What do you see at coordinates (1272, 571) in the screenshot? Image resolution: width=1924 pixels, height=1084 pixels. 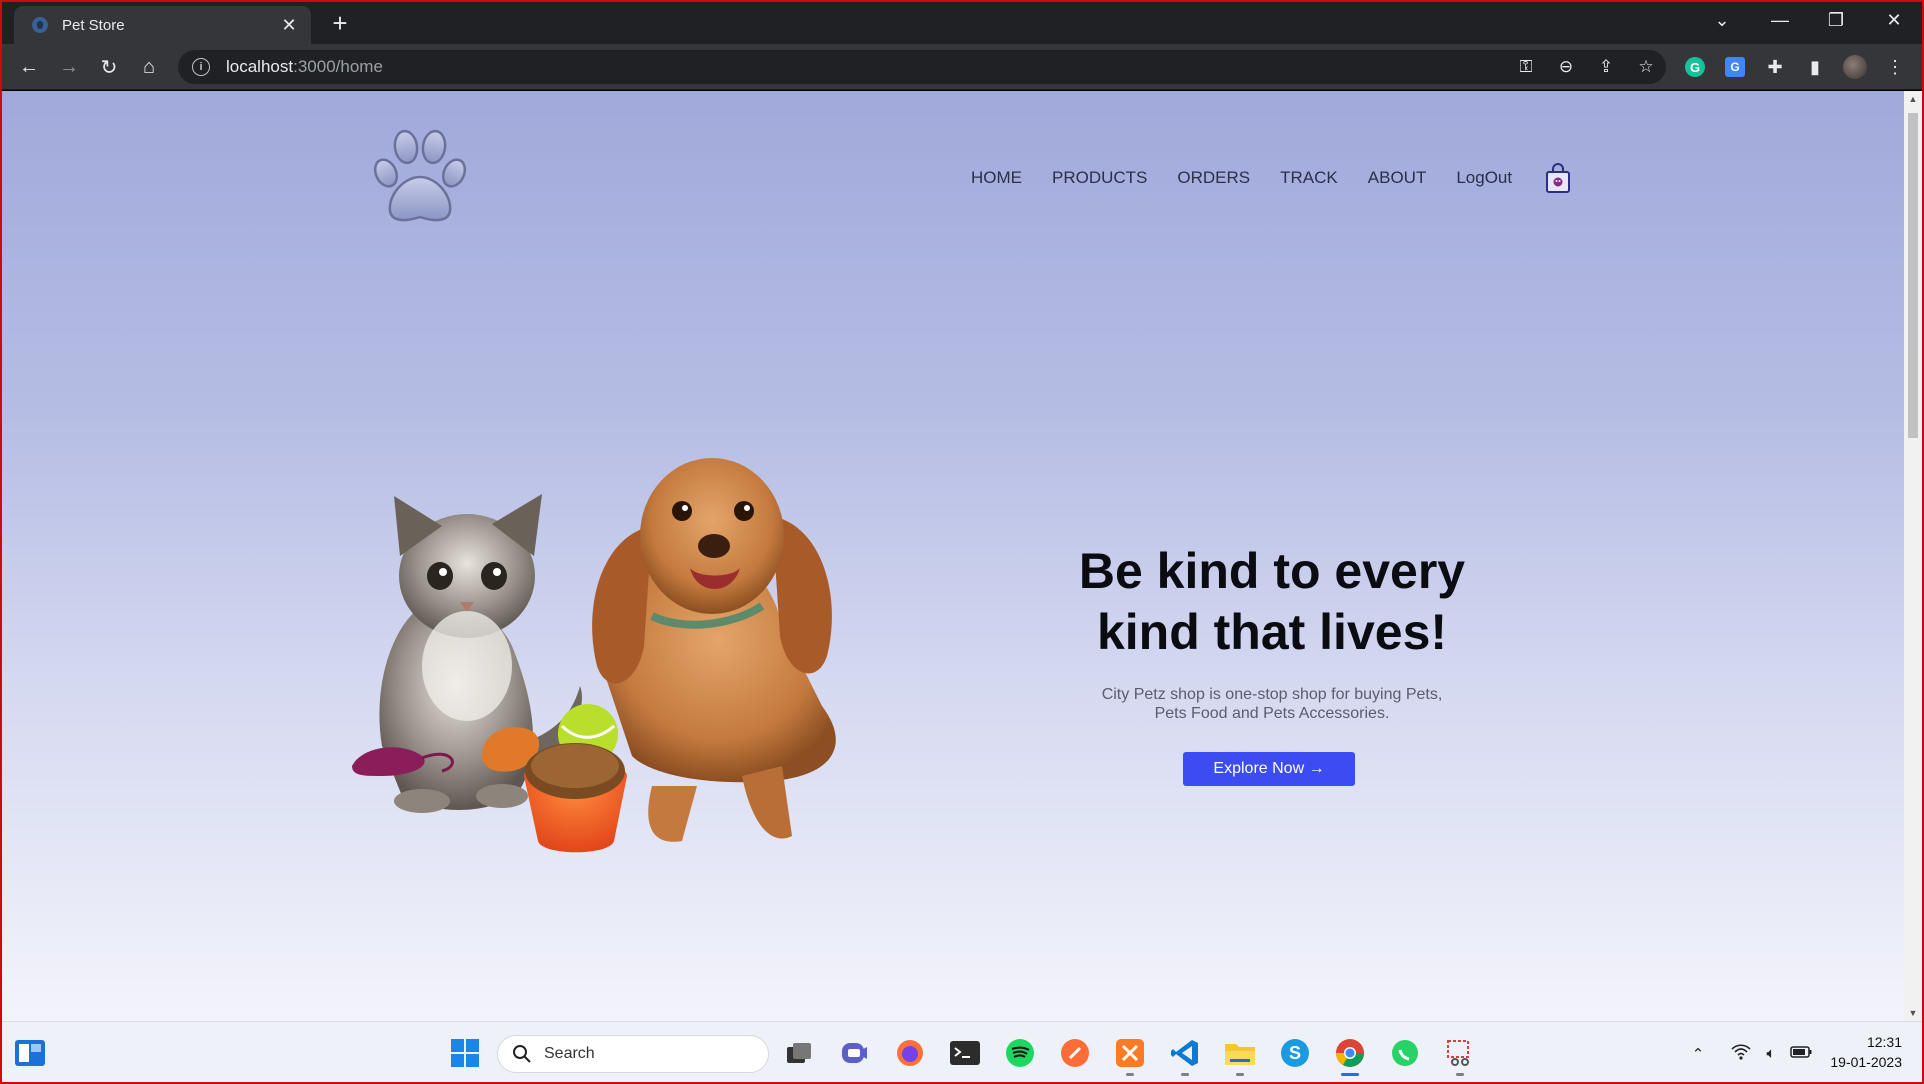 I see `hero-title-line-1: Be kind to every` at bounding box center [1272, 571].